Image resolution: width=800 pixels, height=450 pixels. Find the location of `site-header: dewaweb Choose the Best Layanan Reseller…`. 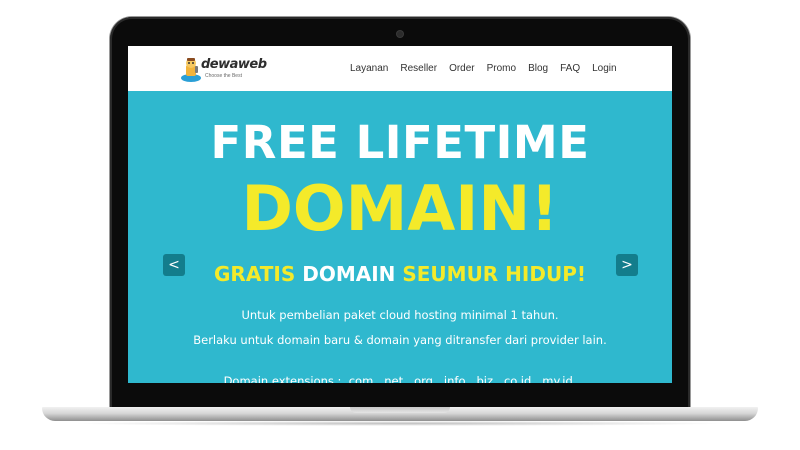

site-header: dewaweb Choose the Best Layanan Reseller… is located at coordinates (400, 68).